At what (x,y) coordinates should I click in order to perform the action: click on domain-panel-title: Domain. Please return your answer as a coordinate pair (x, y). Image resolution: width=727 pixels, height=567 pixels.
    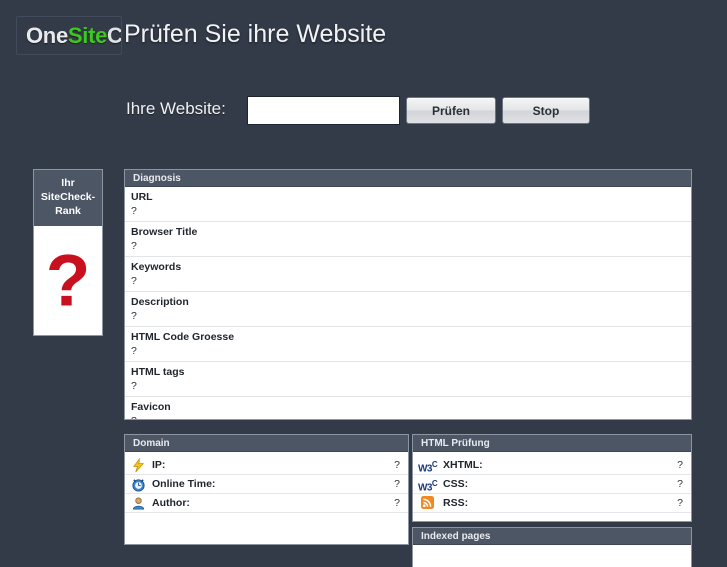
    Looking at the image, I should click on (266, 443).